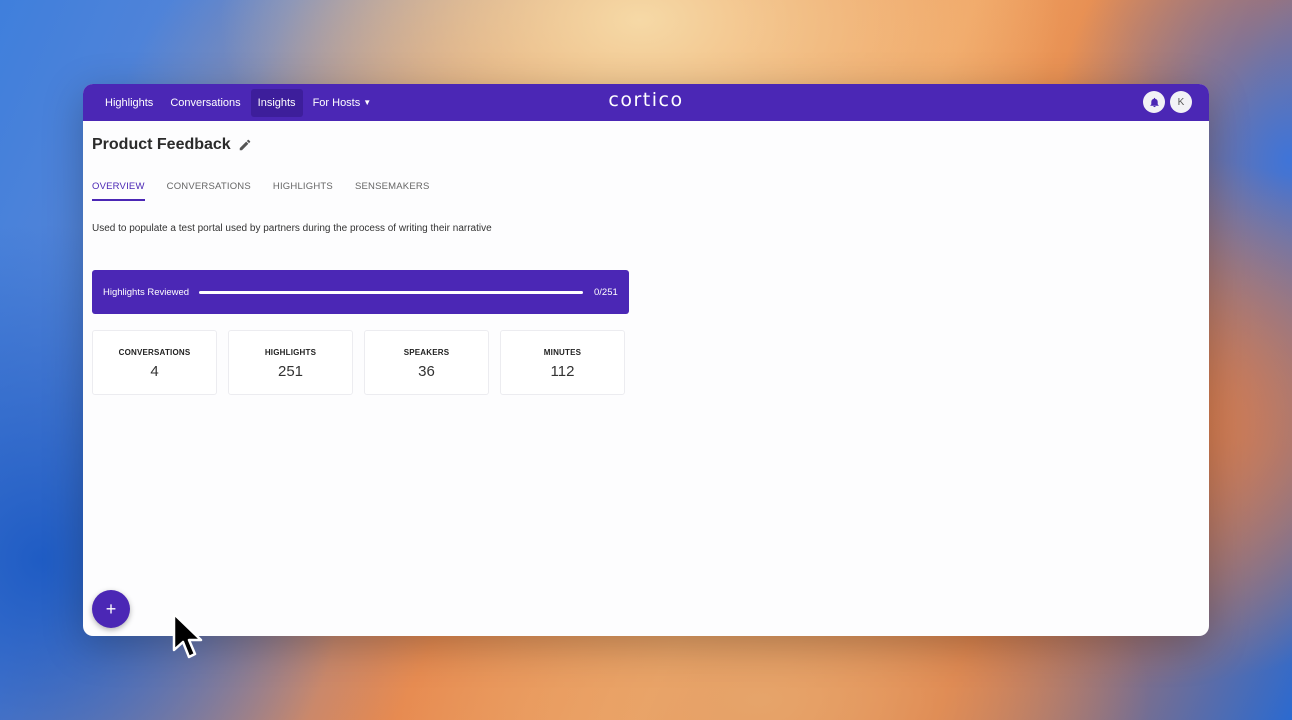 This screenshot has width=1292, height=720. I want to click on highlights-reviewed-card: Highlights Reviewed 0/251, so click(360, 292).